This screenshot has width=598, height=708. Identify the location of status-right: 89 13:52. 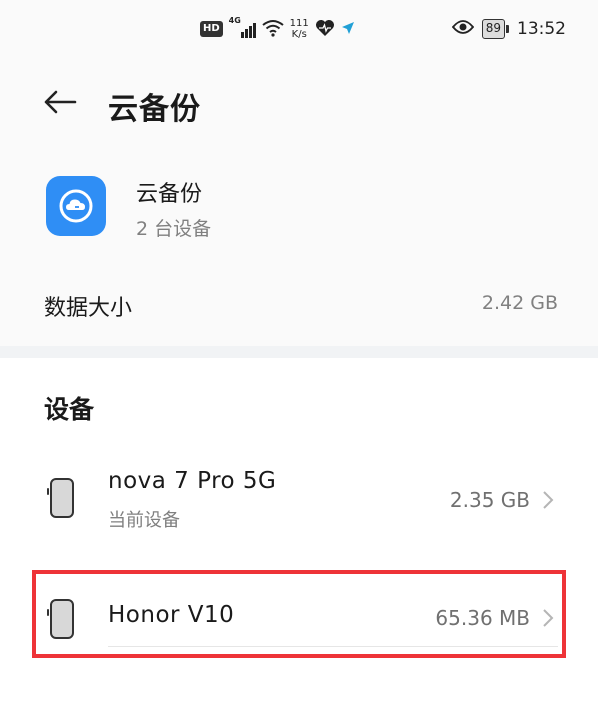
(508, 29).